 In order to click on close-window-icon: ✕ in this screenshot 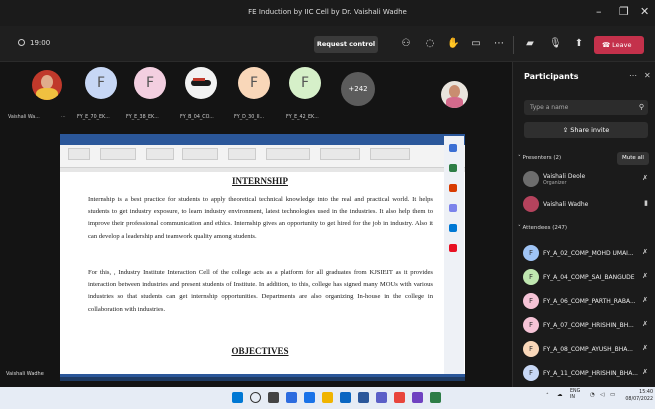, I will do `click(644, 11)`.